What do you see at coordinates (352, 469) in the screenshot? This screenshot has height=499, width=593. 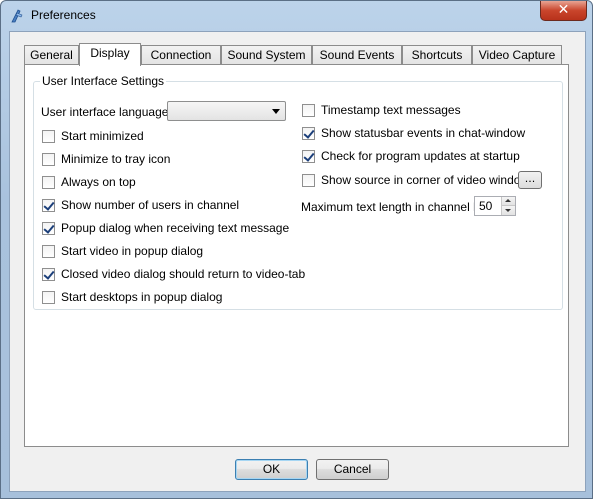 I see `cancel-button: Cancel` at bounding box center [352, 469].